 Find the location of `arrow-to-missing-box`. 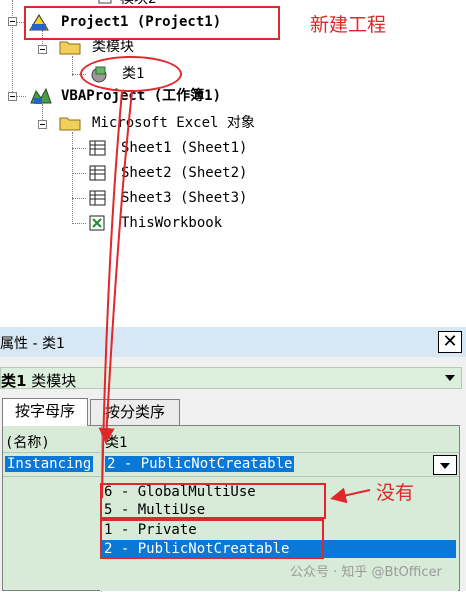

arrow-to-missing-box is located at coordinates (350, 495).